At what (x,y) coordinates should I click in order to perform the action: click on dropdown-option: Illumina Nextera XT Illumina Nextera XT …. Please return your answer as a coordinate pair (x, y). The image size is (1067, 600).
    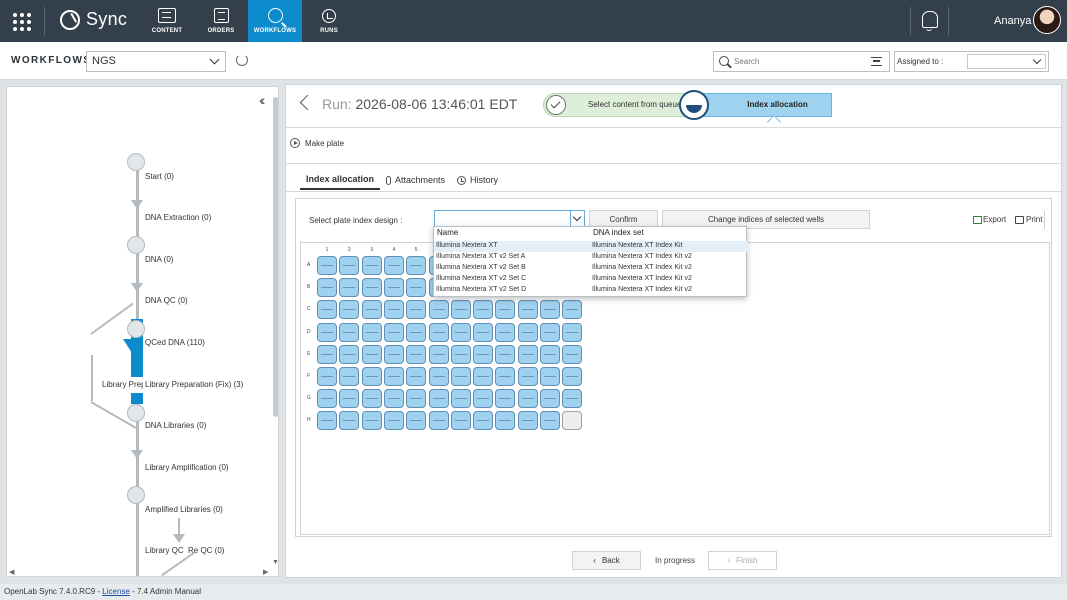
    Looking at the image, I should click on (591, 246).